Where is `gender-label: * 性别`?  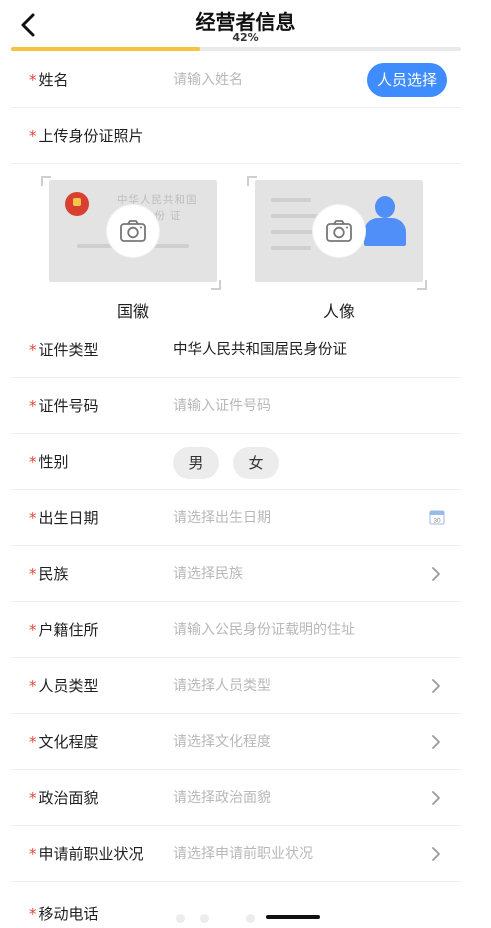 gender-label: * 性别 is located at coordinates (49, 462).